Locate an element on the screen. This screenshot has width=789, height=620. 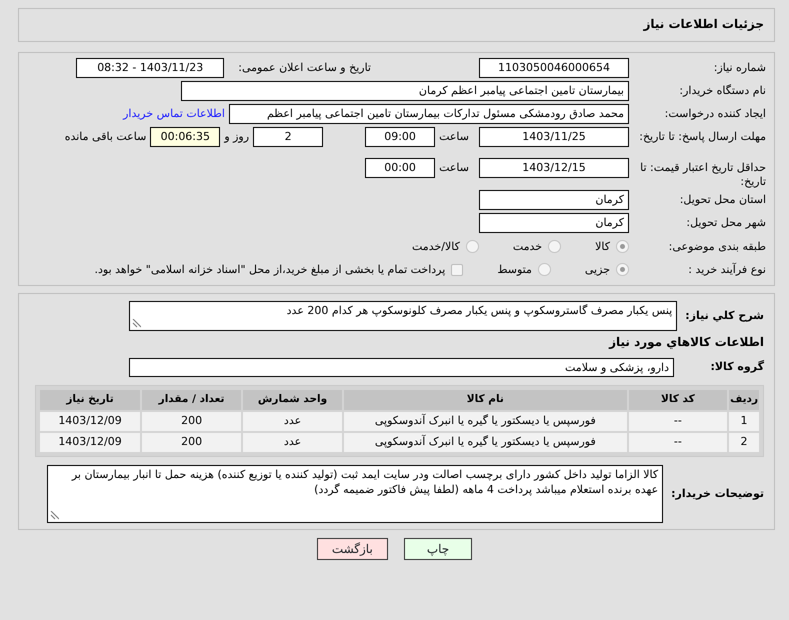
buyer-notes-text: کالا الزاما تولید داخل کشور دارای برچسب اصالت ودر سایت ایمد ثبت (تولید کننده یا توزیع کننده) هزینه حمل تا انبار بیمارستان بر عهده برنده استعلام میباشد پرداخت 4 ماهه (لطفا پیش فاکتور ضمیمه گردد) is located at coordinates (365, 482).